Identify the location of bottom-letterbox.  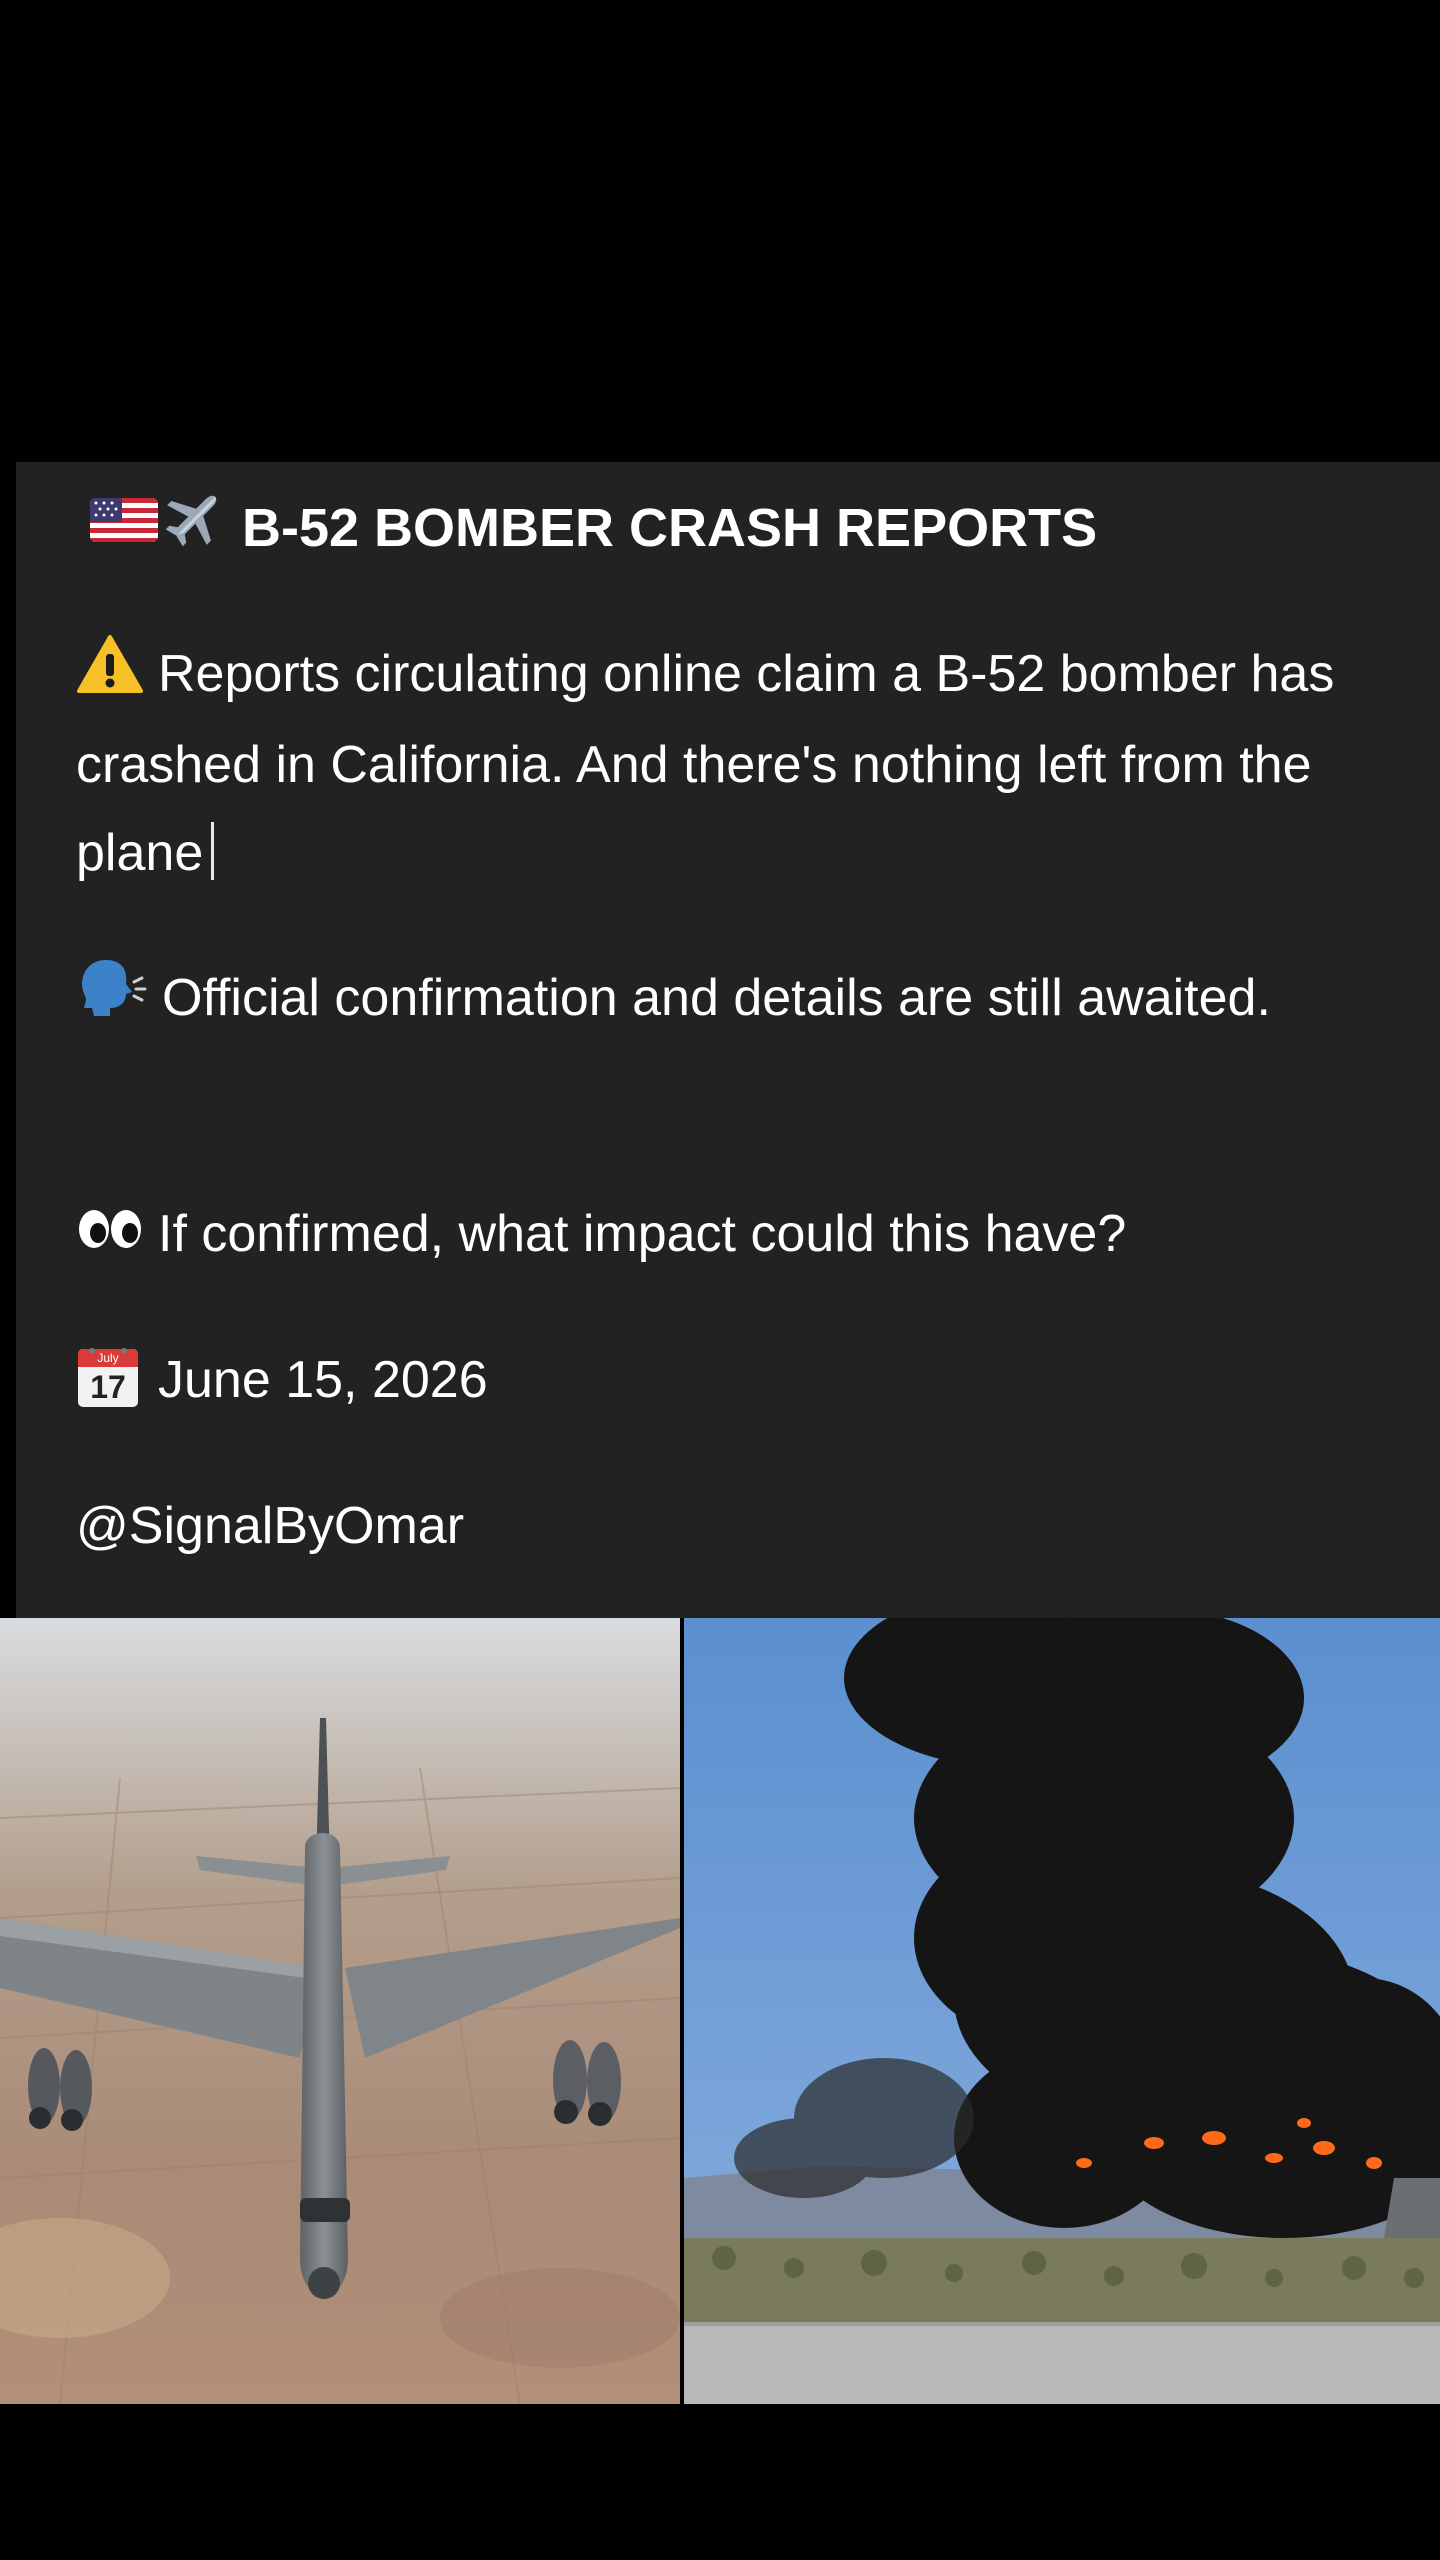
(720, 2482).